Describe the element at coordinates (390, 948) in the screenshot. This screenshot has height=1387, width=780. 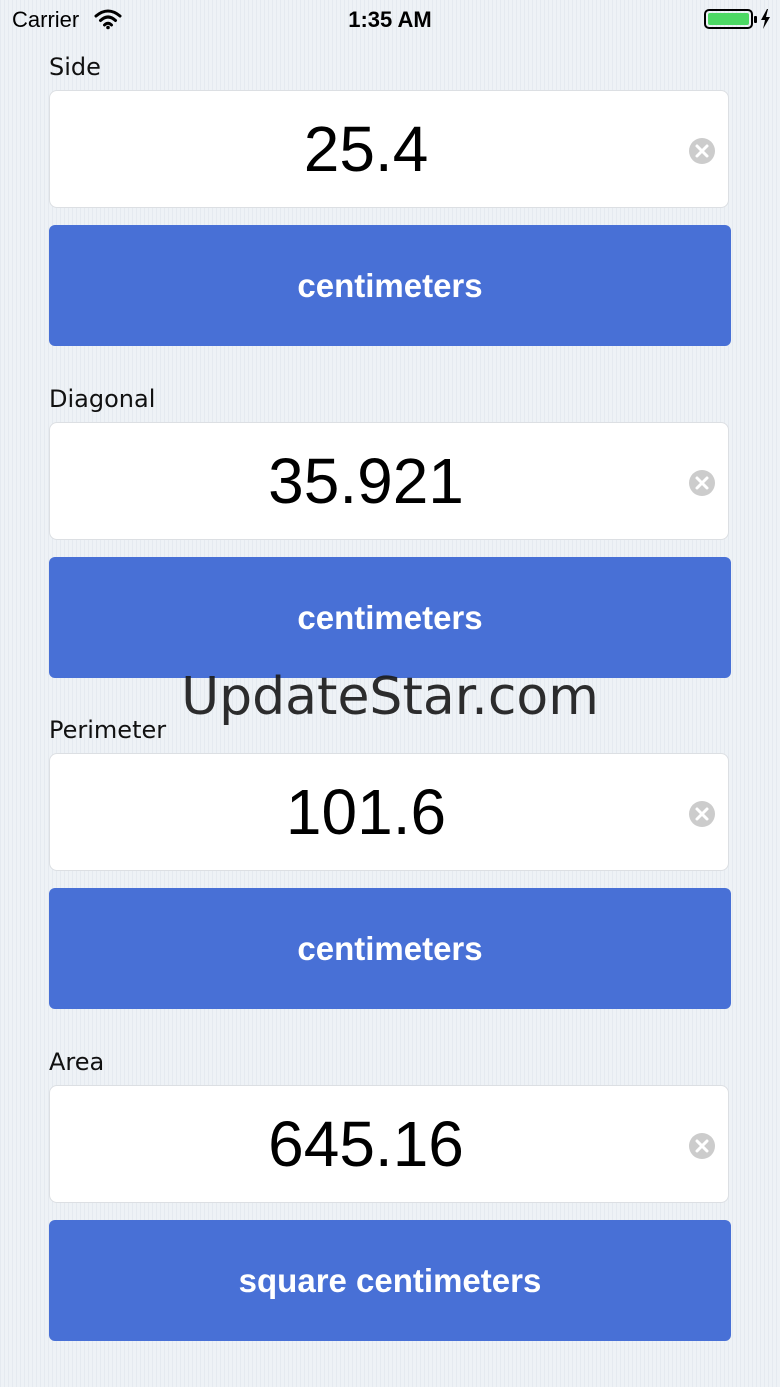
I see `perimeter-unit-button: centimeters` at that location.